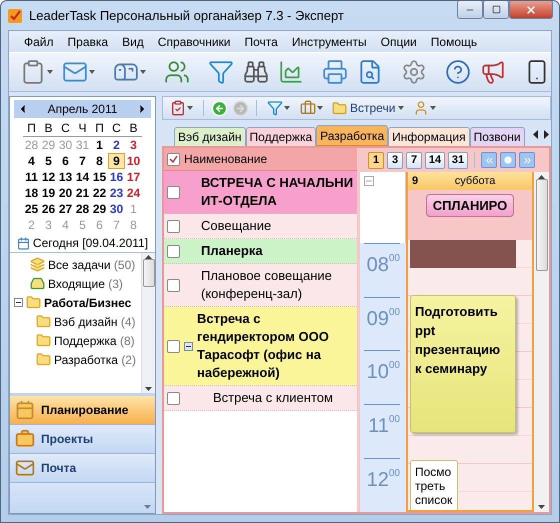 This screenshot has width=560, height=523. I want to click on hour-label: 11$^{00}$, so click(384, 426).